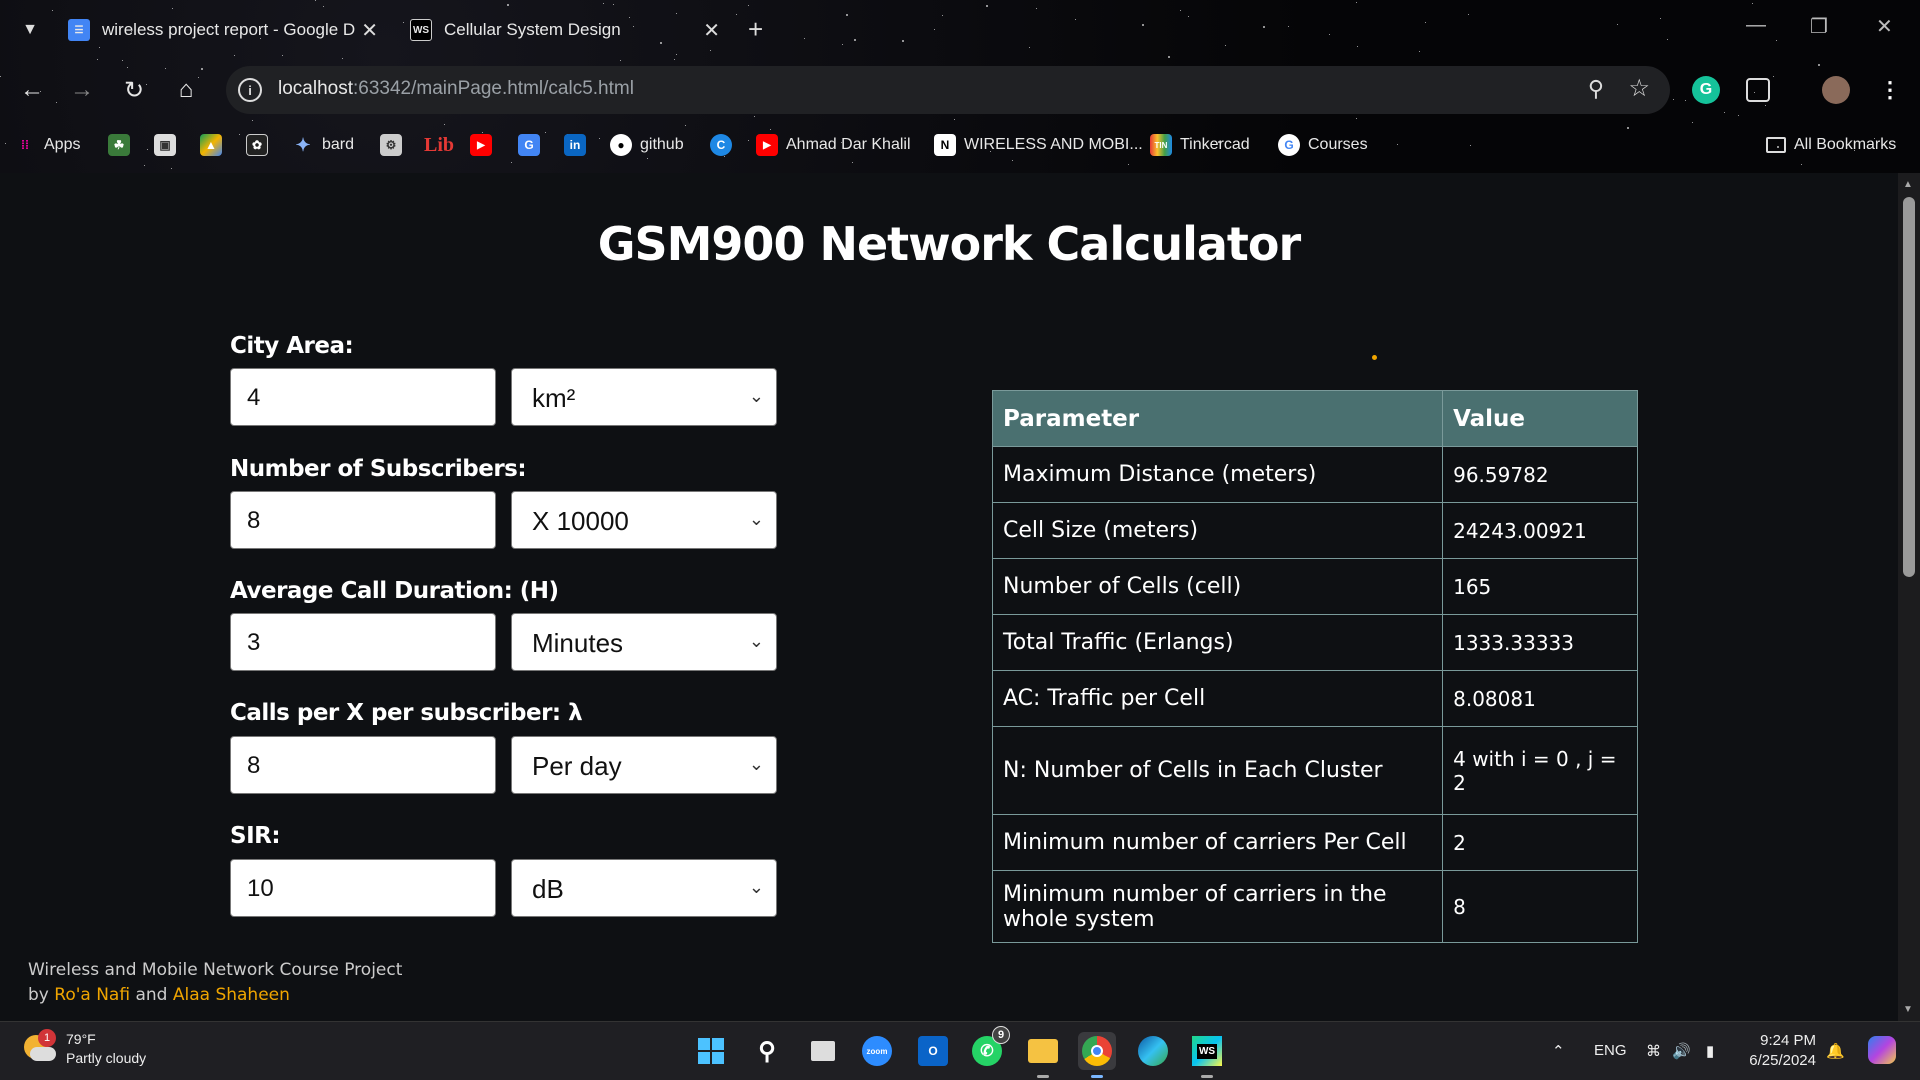 The height and width of the screenshot is (1080, 1920). What do you see at coordinates (493, 88) in the screenshot?
I see `url-path: :63342/mainPage.html/calc5.html` at bounding box center [493, 88].